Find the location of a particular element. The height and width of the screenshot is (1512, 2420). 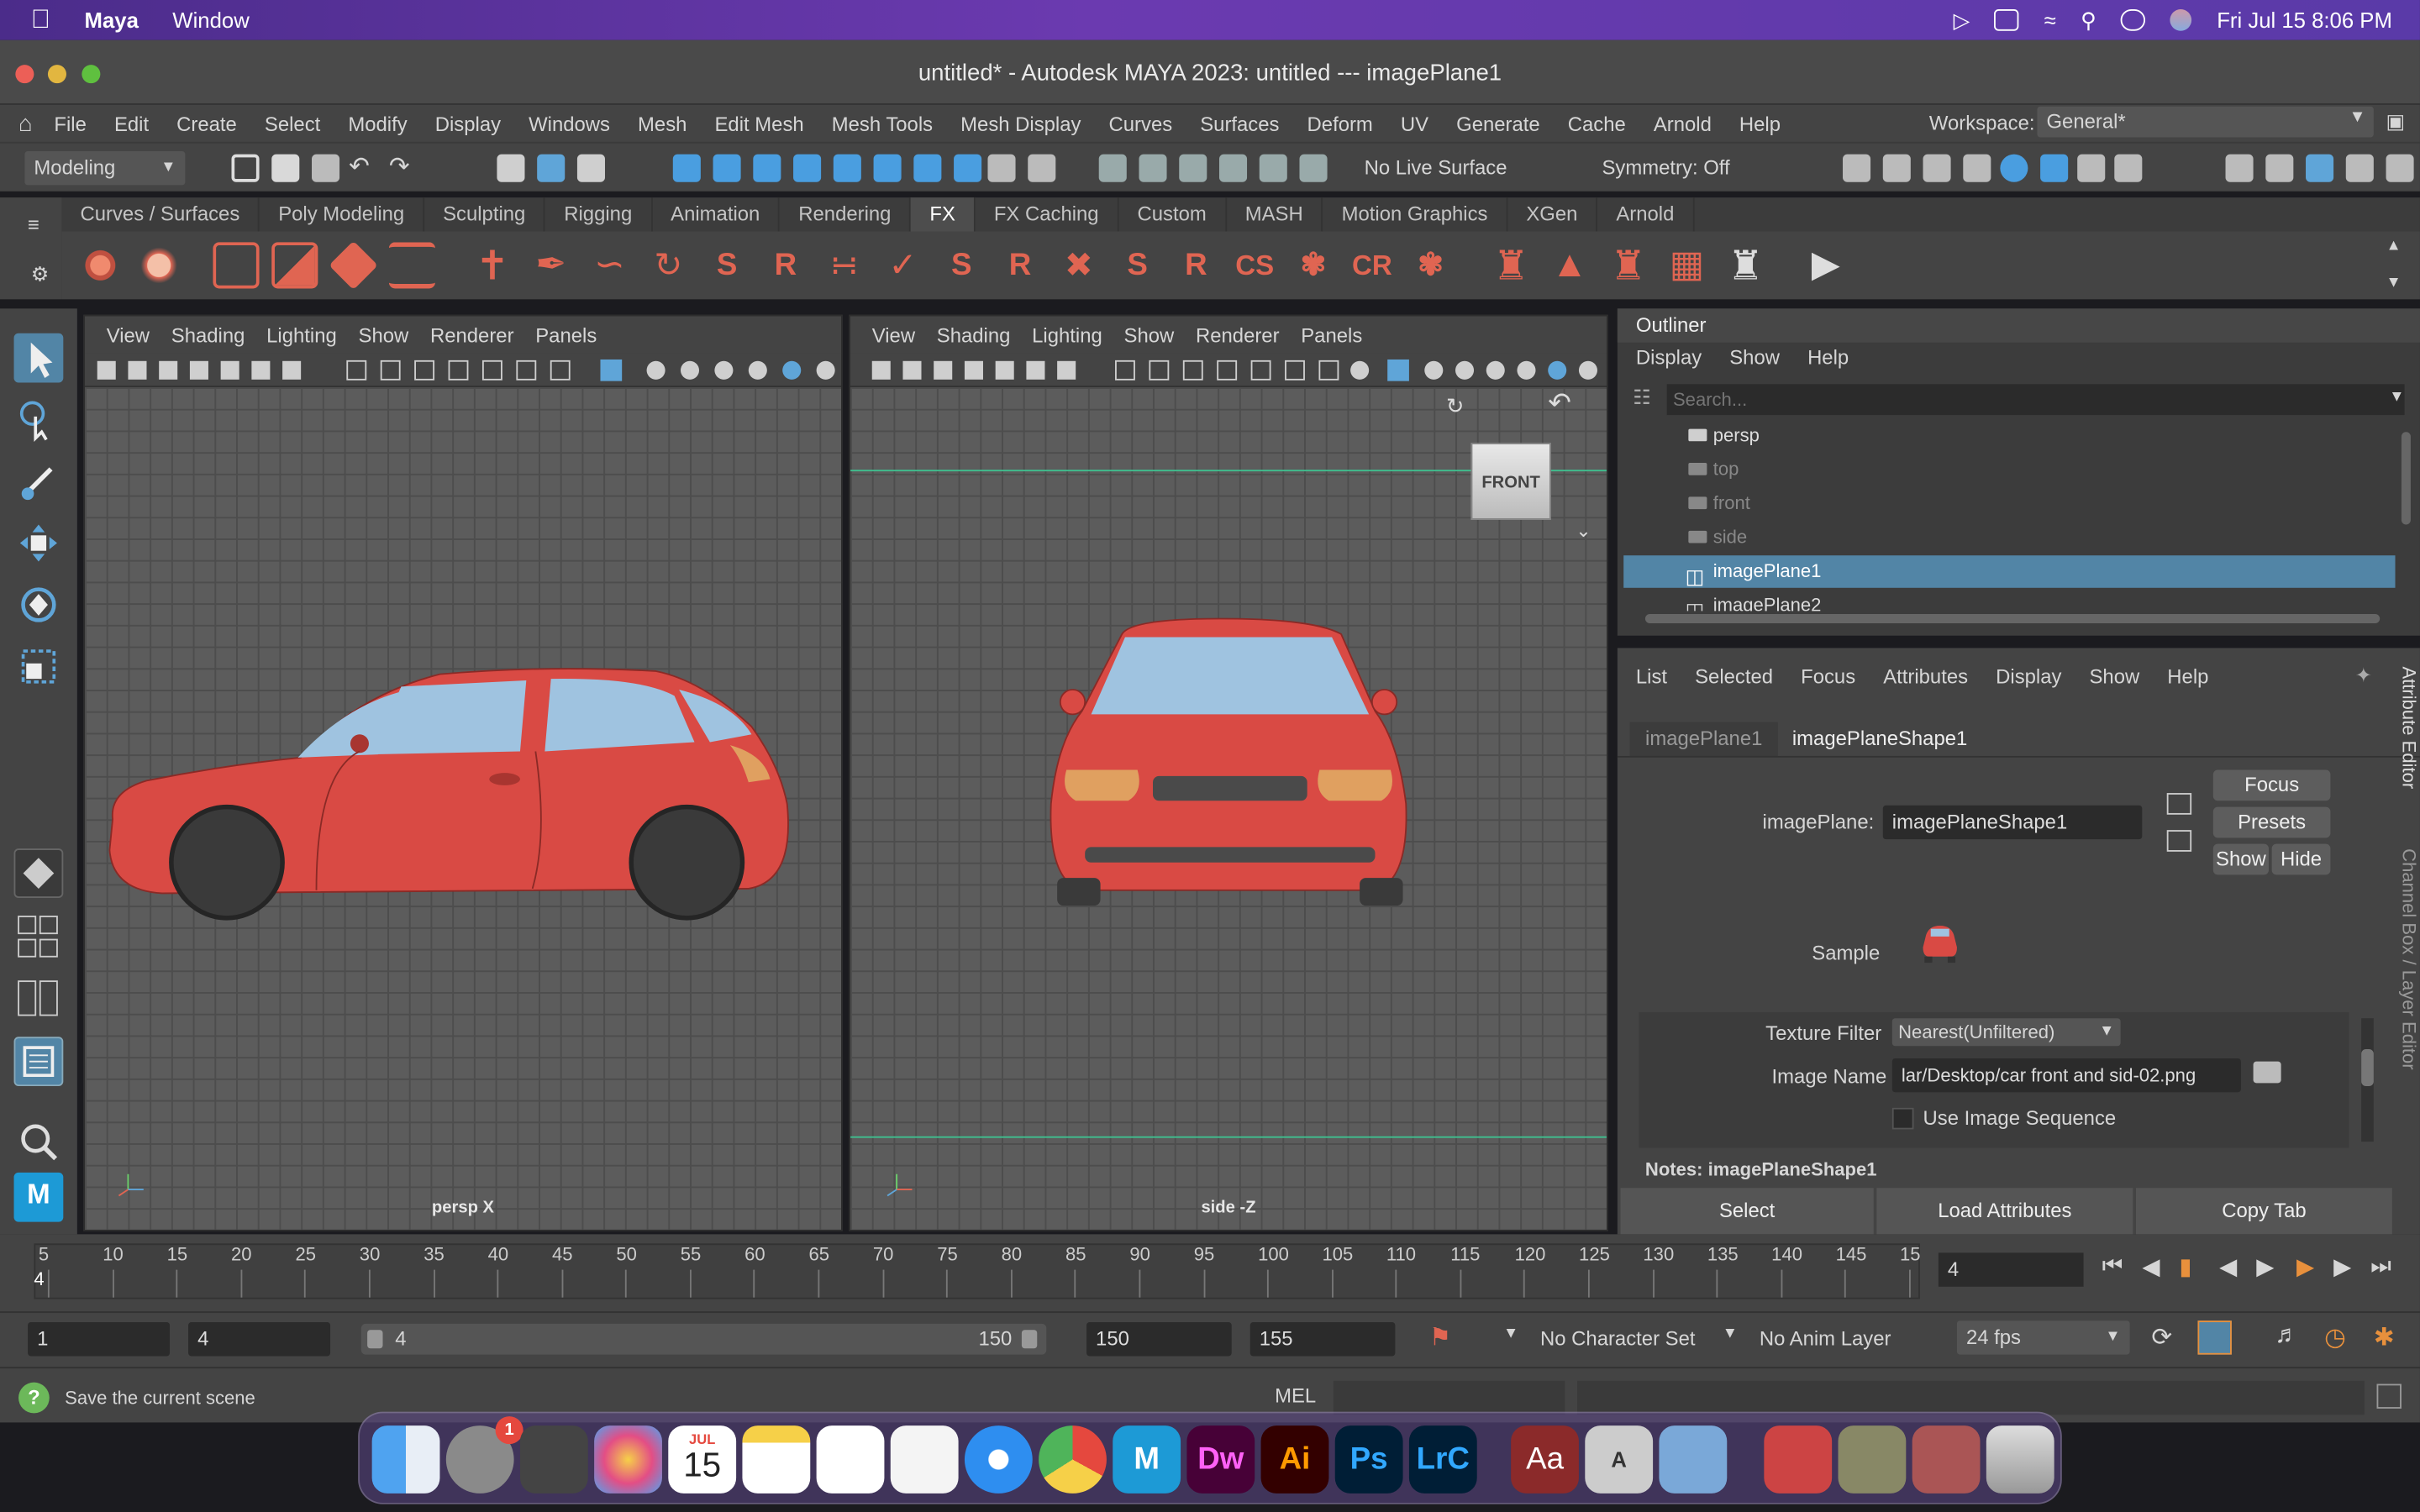

snap-surface-icon is located at coordinates (847, 168).